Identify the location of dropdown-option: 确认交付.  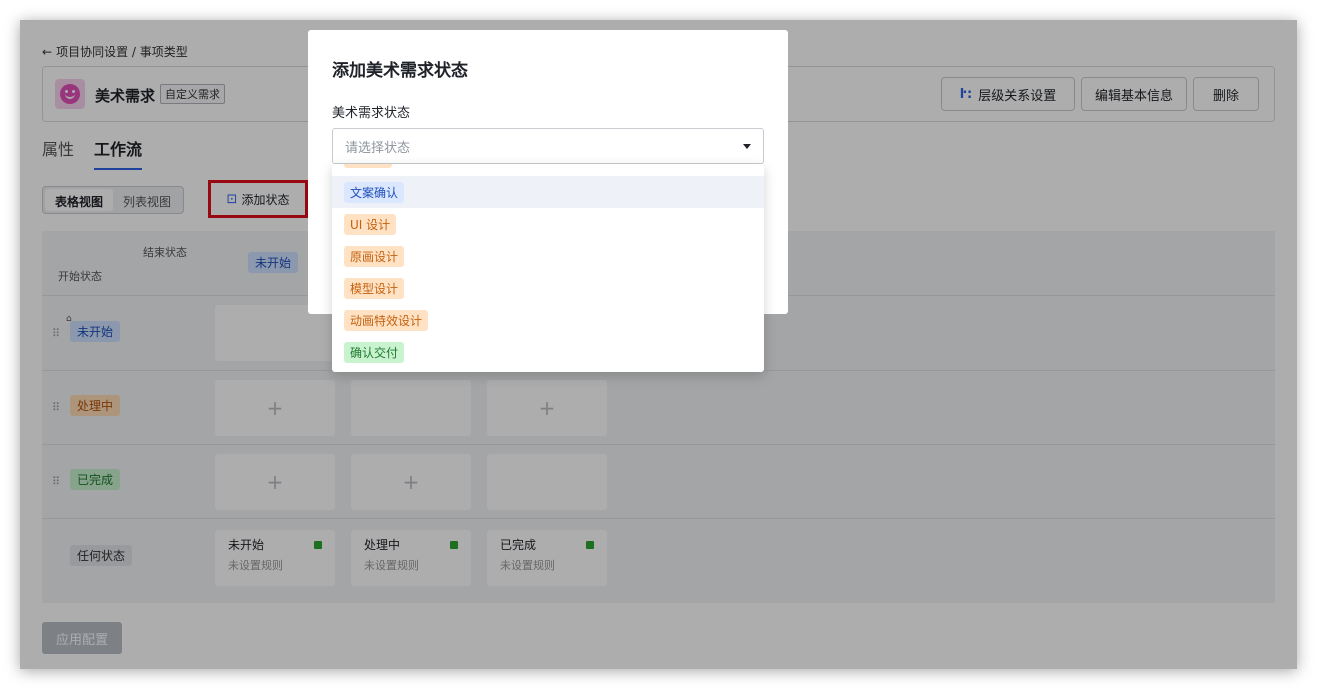
(548, 352).